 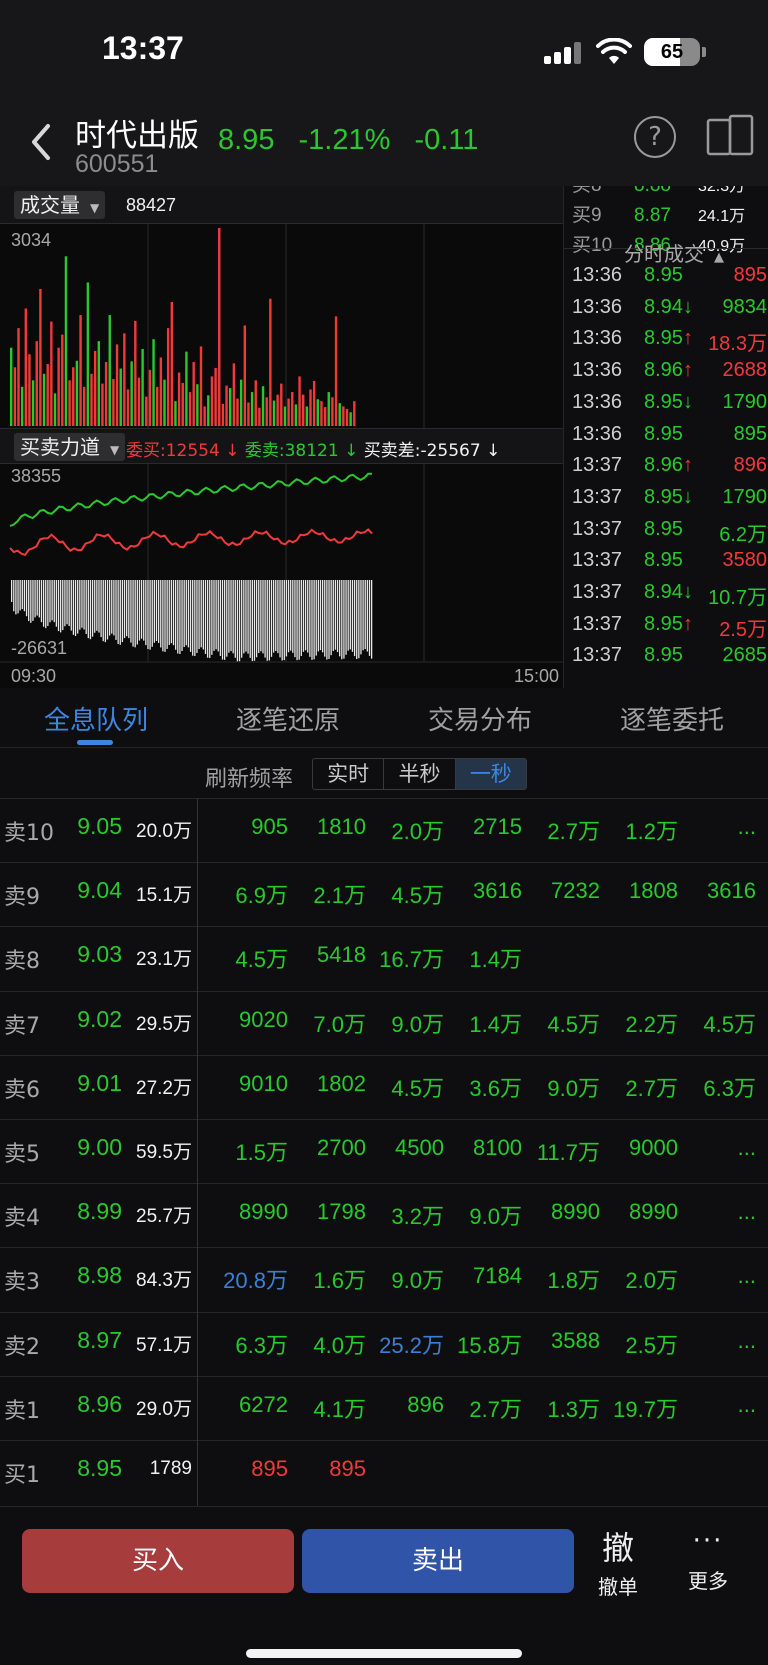 I want to click on detail-tabs: 全息队列 逐笔还原 交易分布 逐笔委托, so click(x=384, y=718).